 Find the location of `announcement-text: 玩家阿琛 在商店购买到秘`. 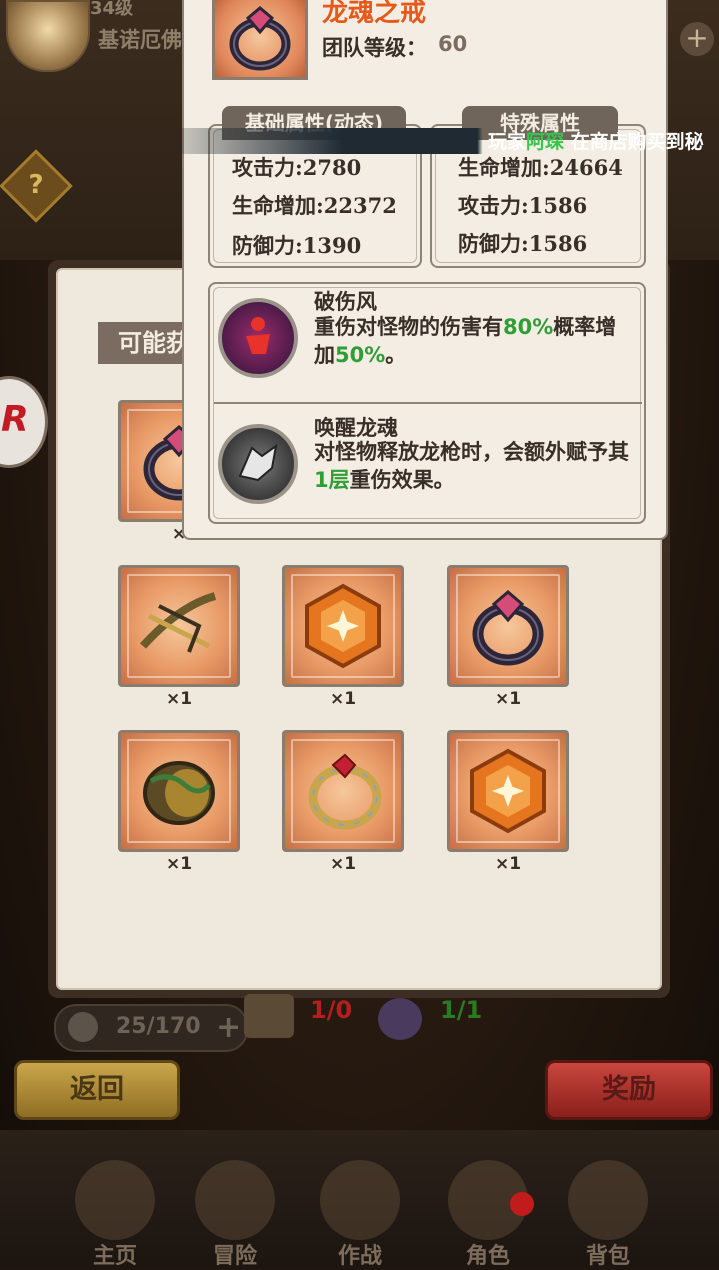

announcement-text: 玩家阿琛 在商店购买到秘 is located at coordinates (603, 140).